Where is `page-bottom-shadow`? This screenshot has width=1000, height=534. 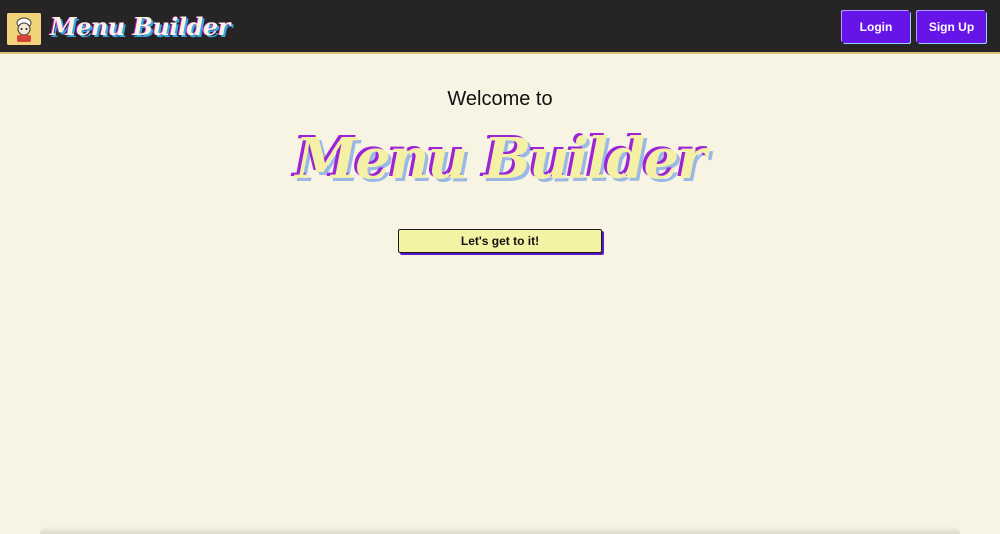 page-bottom-shadow is located at coordinates (500, 530).